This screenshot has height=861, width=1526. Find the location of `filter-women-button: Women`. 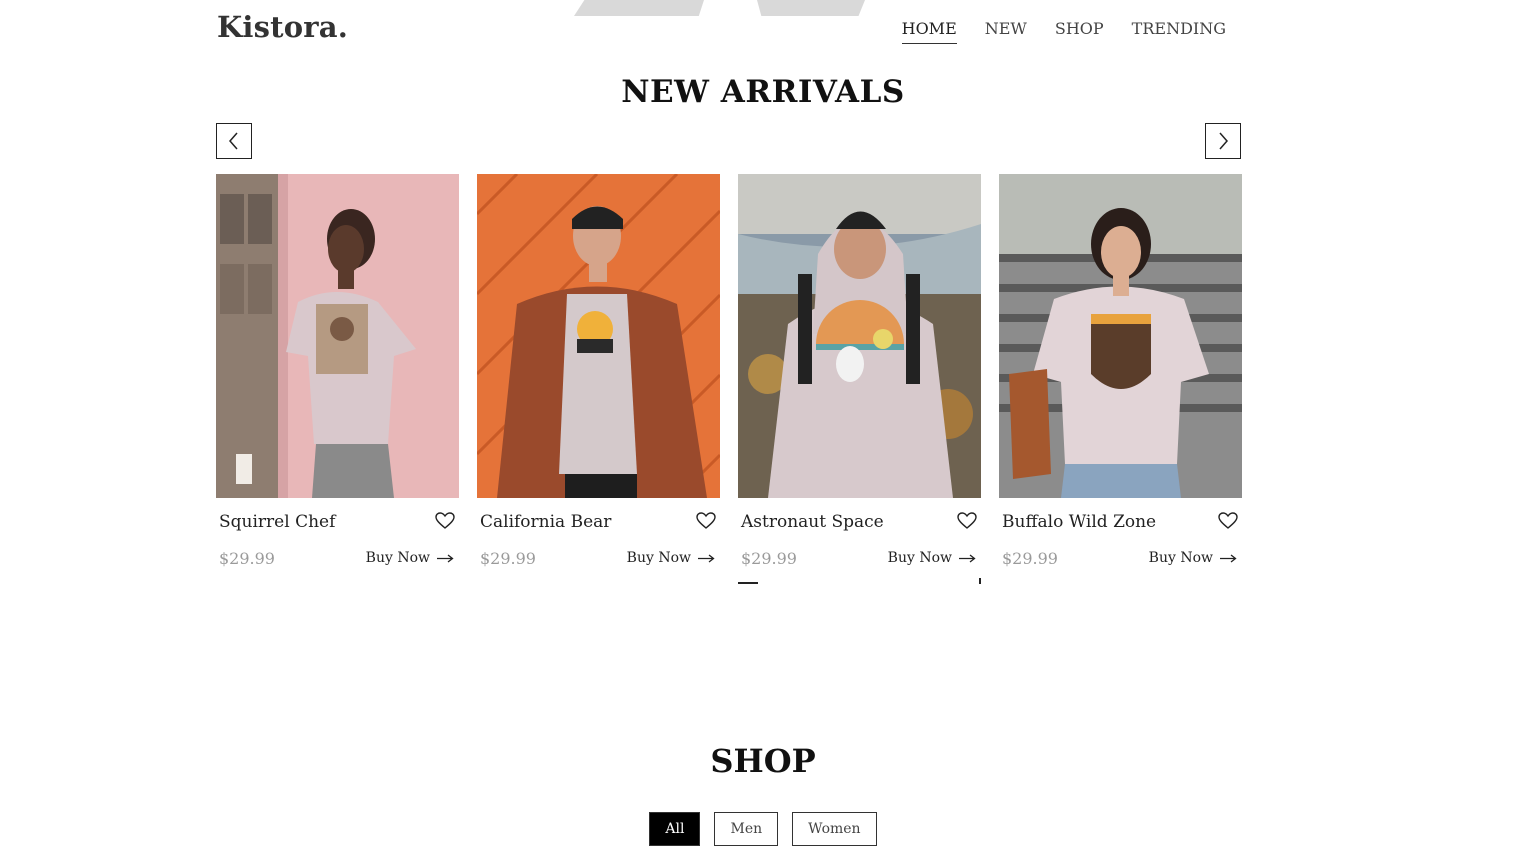

filter-women-button: Women is located at coordinates (834, 829).